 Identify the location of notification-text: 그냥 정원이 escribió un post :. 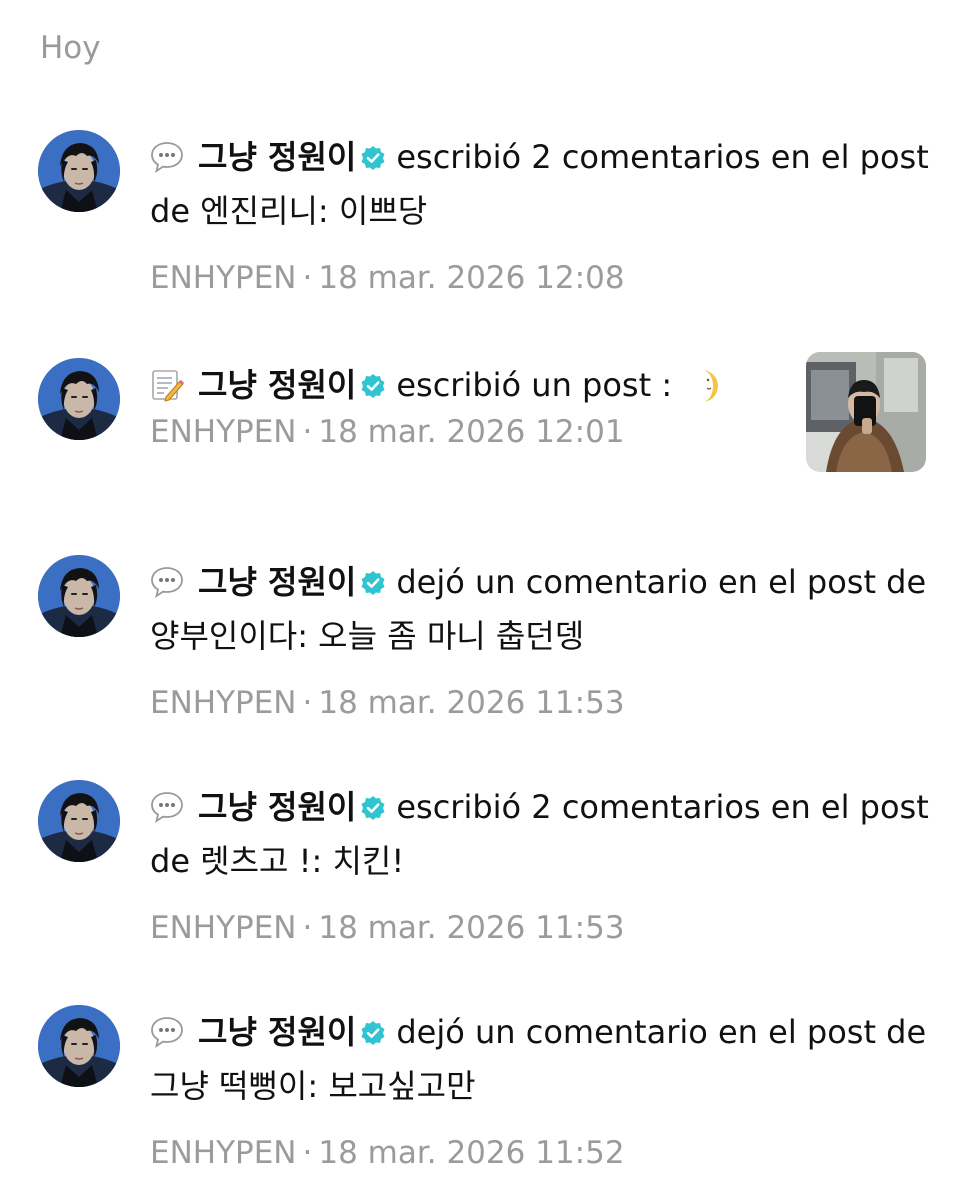
(470, 385).